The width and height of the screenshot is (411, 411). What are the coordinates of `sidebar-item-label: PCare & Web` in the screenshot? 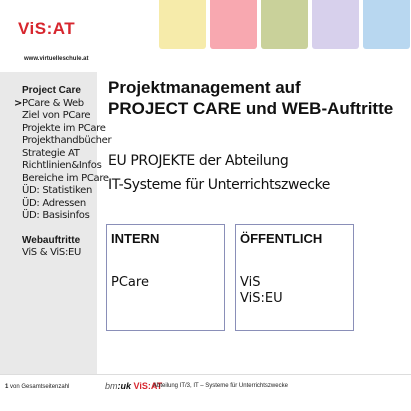 It's located at (53, 103).